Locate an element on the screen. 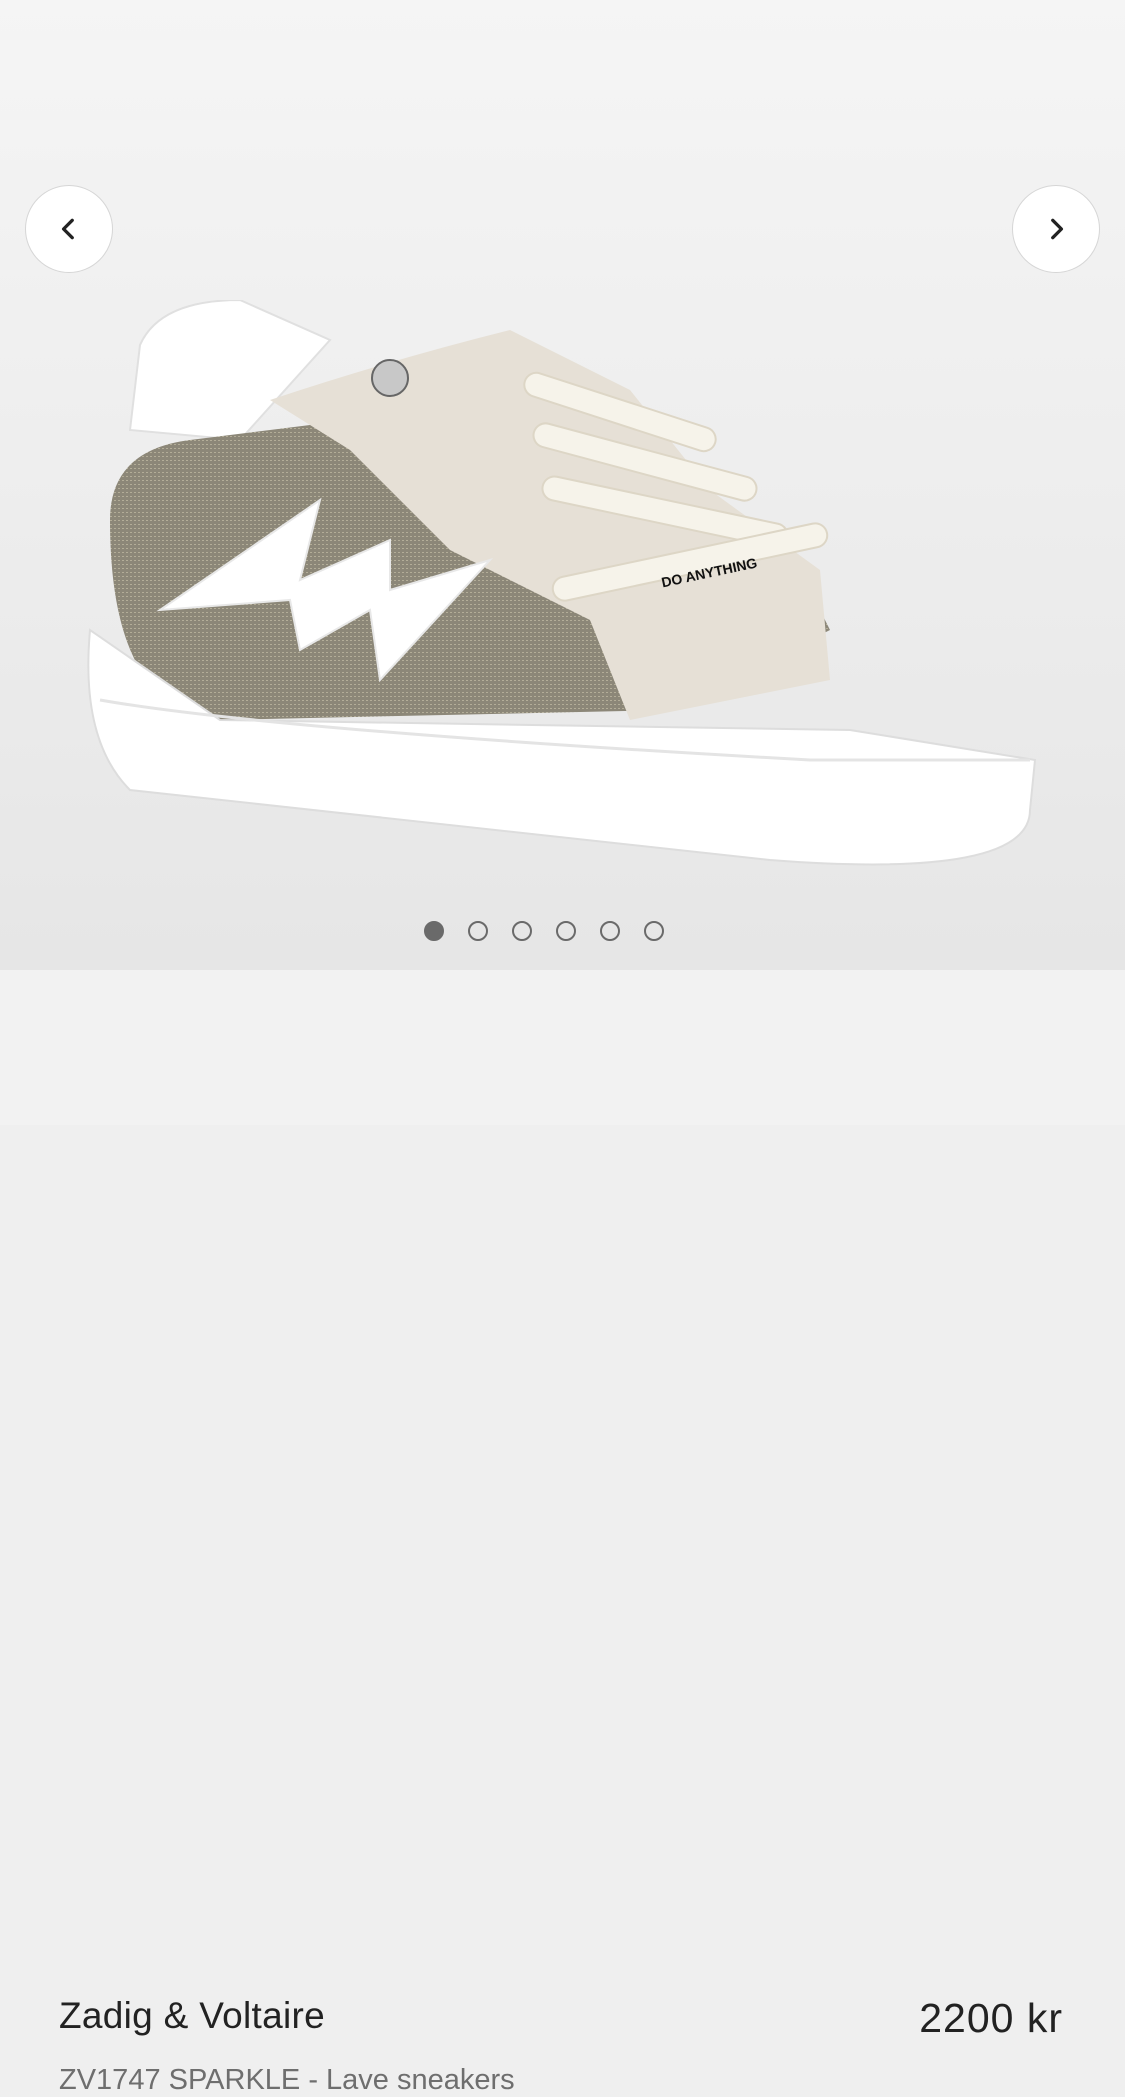  chevron-left-icon is located at coordinates (67, 229).